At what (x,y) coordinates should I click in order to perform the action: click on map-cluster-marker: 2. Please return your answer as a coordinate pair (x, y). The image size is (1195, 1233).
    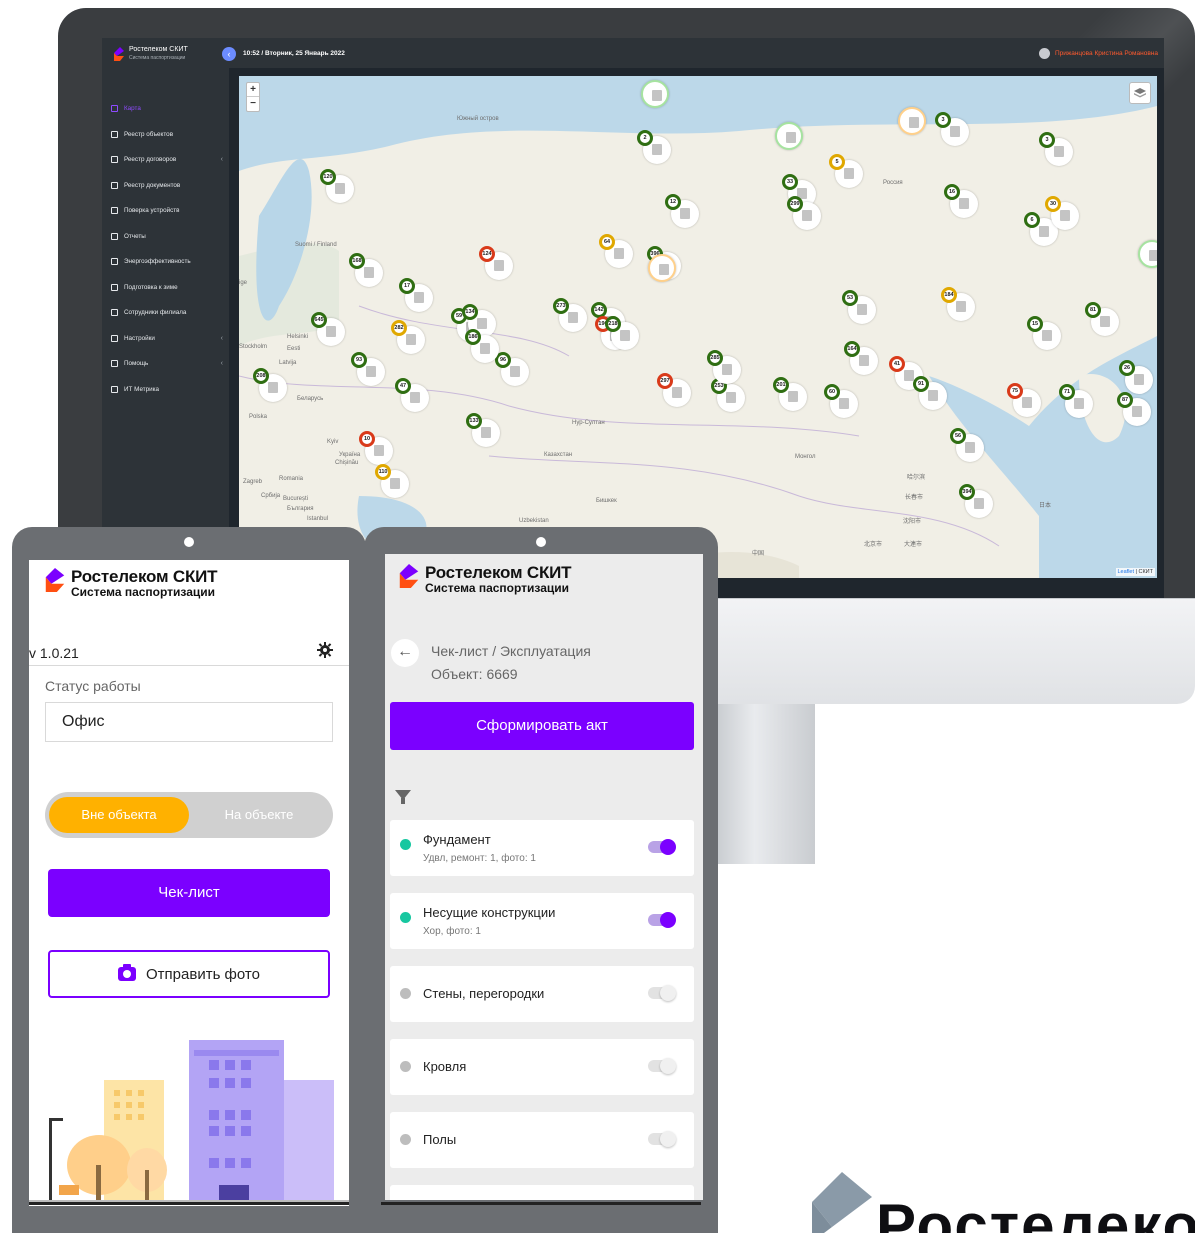
    Looking at the image, I should click on (654, 147).